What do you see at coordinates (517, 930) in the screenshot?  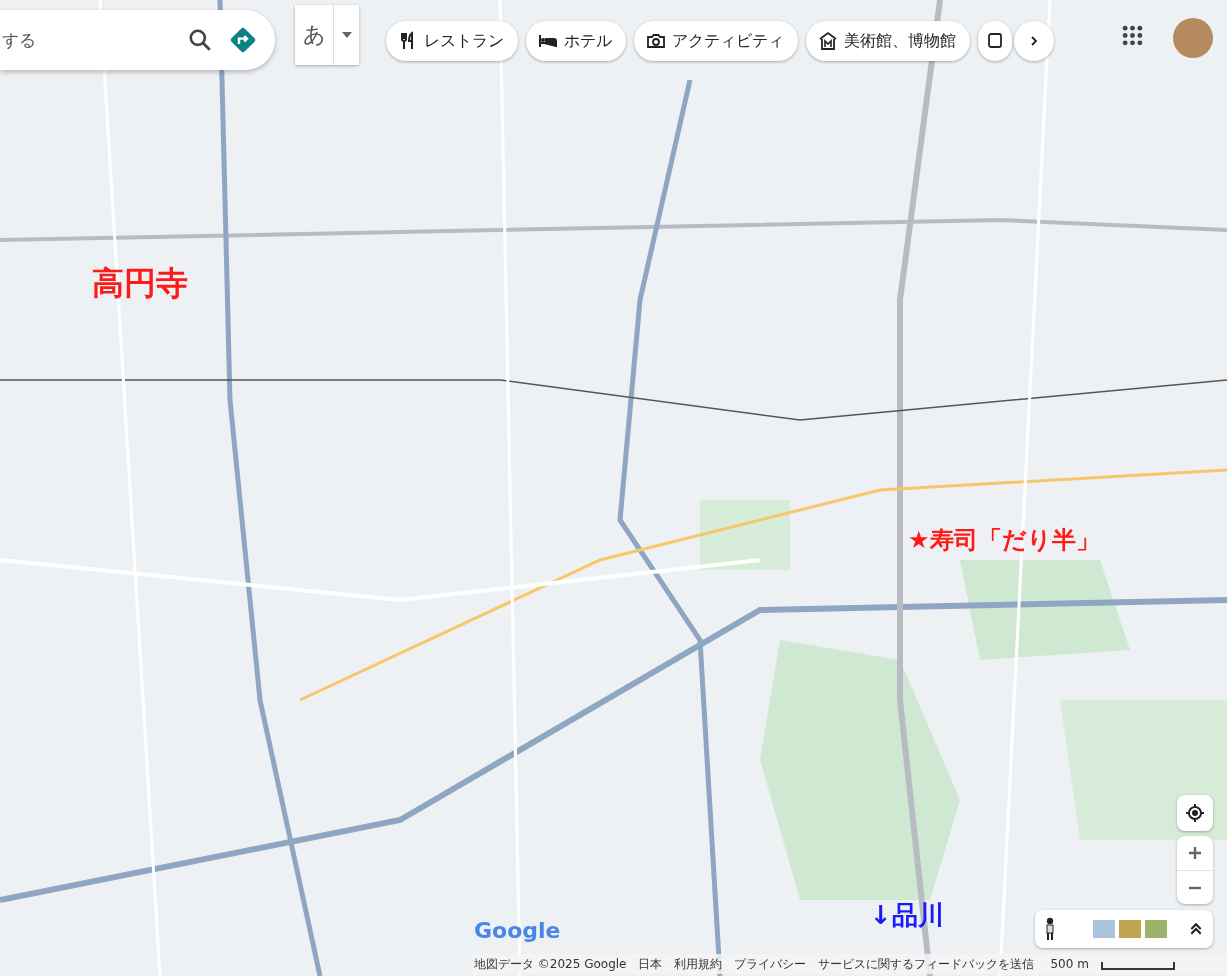 I see `google-logo: Google` at bounding box center [517, 930].